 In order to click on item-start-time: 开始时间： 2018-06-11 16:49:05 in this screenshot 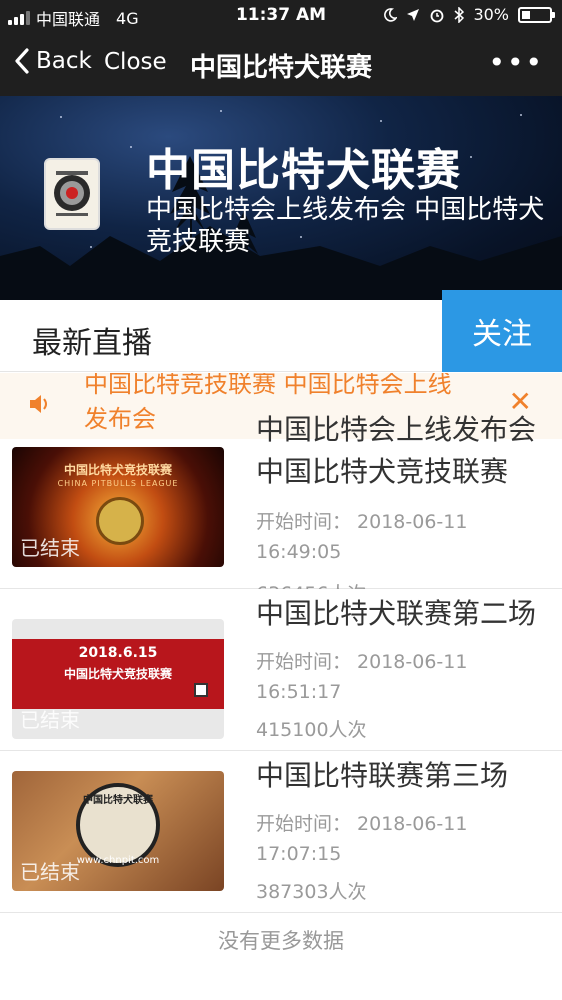, I will do `click(362, 537)`.